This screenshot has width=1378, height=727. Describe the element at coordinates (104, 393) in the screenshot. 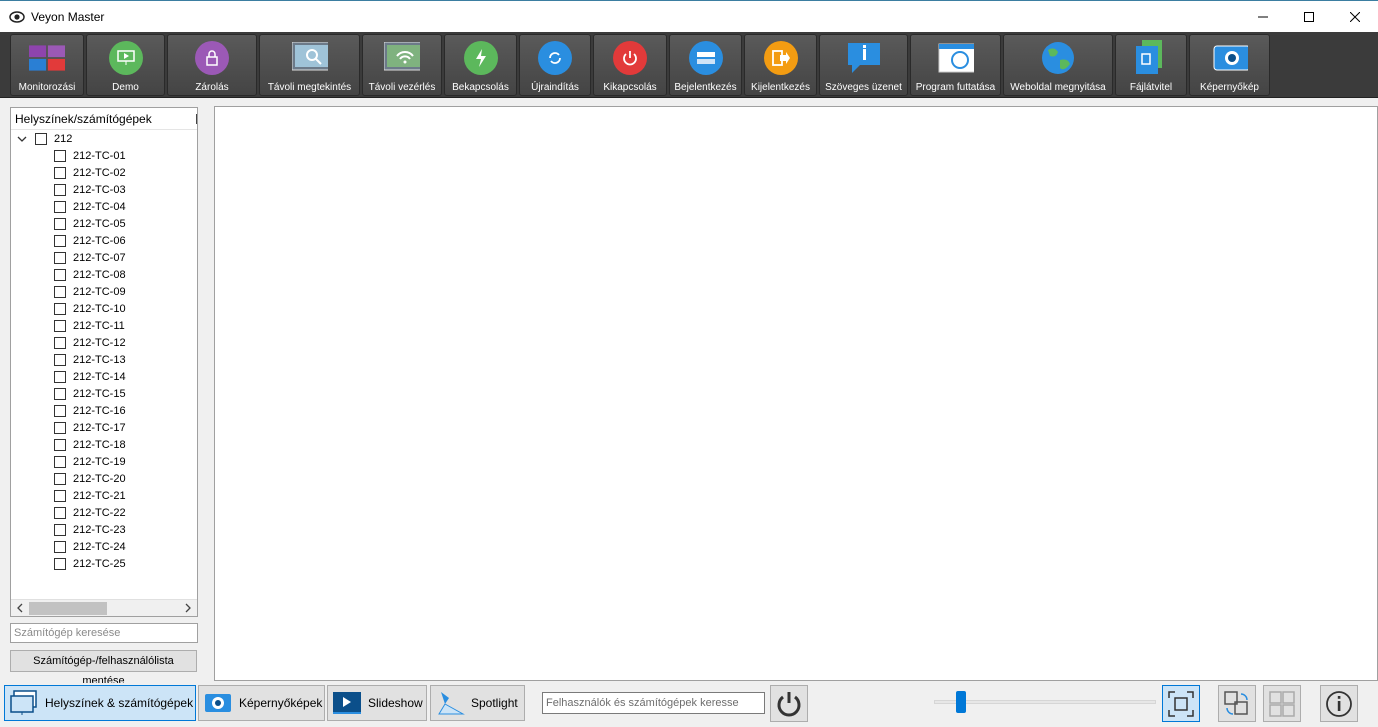

I see `computer-row: 212-TC-15` at that location.